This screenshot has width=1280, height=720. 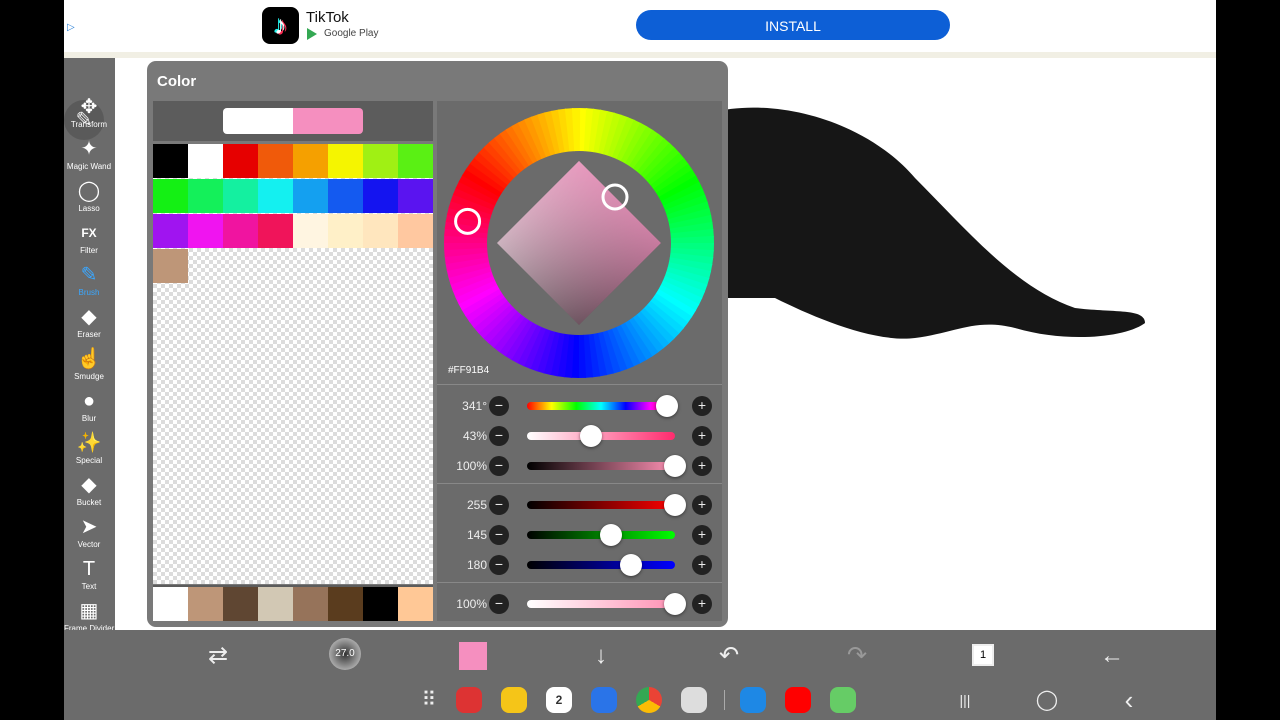 What do you see at coordinates (89, 198) in the screenshot?
I see `tool-lasso: ◯ Lasso` at bounding box center [89, 198].